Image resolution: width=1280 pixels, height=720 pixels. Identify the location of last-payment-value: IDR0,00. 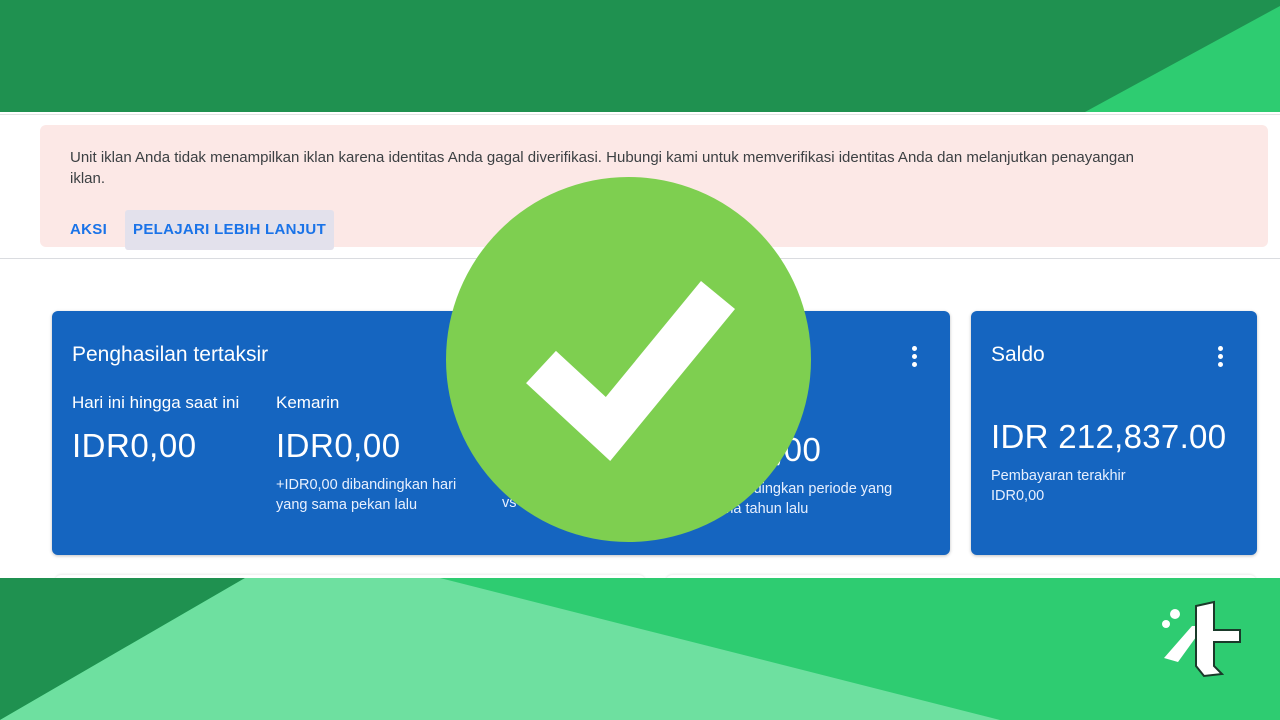
(1018, 496).